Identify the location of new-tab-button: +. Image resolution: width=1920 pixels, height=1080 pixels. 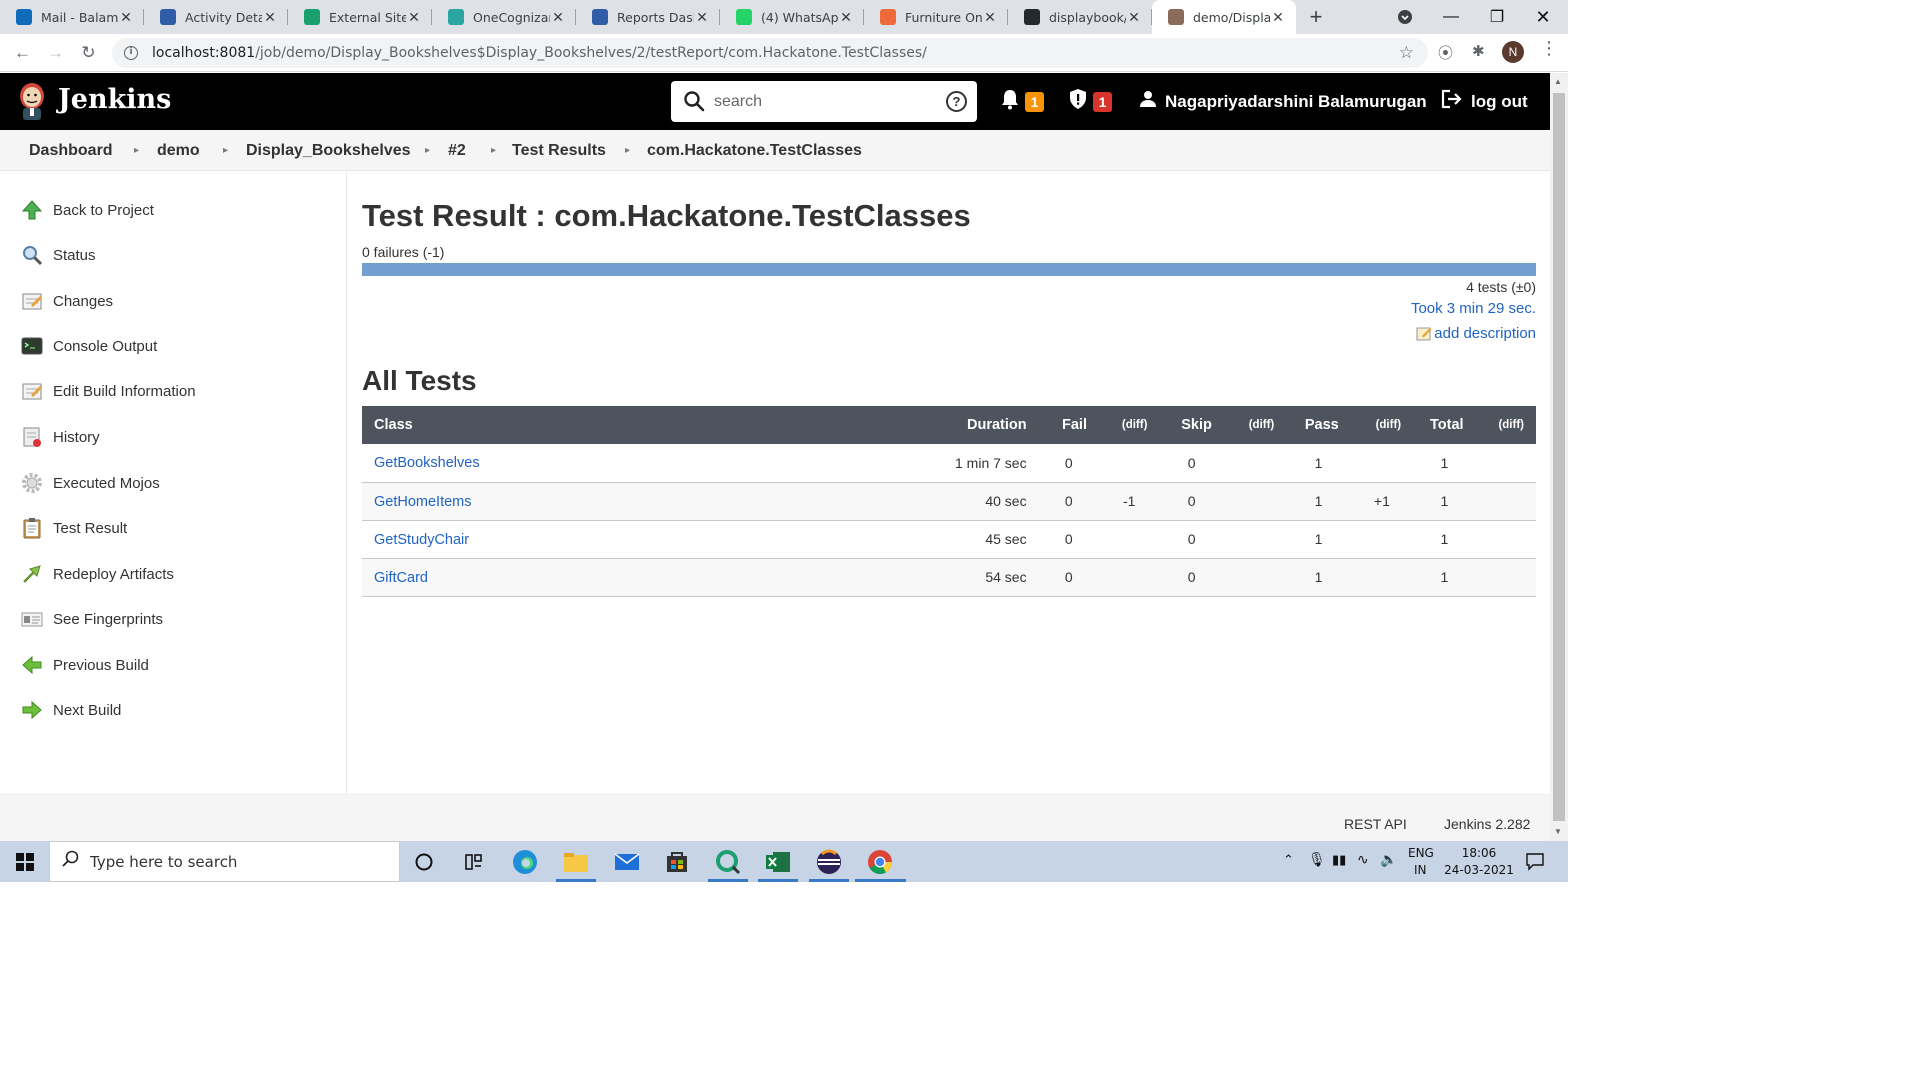
(1316, 17).